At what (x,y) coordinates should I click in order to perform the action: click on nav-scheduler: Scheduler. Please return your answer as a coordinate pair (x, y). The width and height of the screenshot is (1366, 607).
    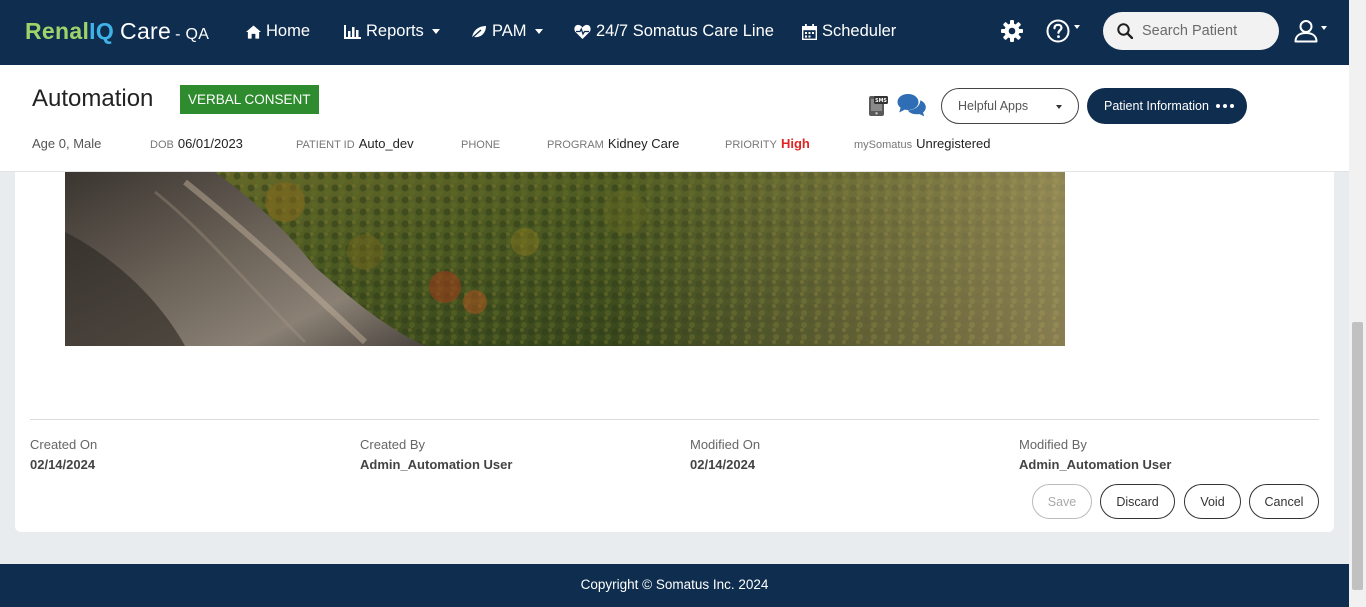
    Looking at the image, I should click on (849, 31).